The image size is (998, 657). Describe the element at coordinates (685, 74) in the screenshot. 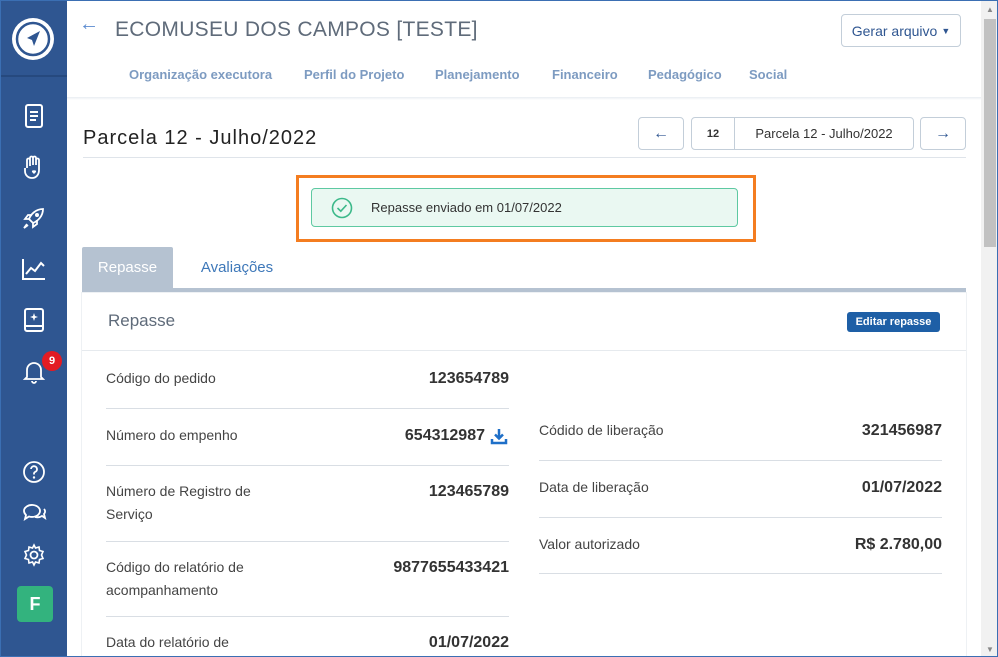

I see `tab-pedagogico: Pedagógico` at that location.